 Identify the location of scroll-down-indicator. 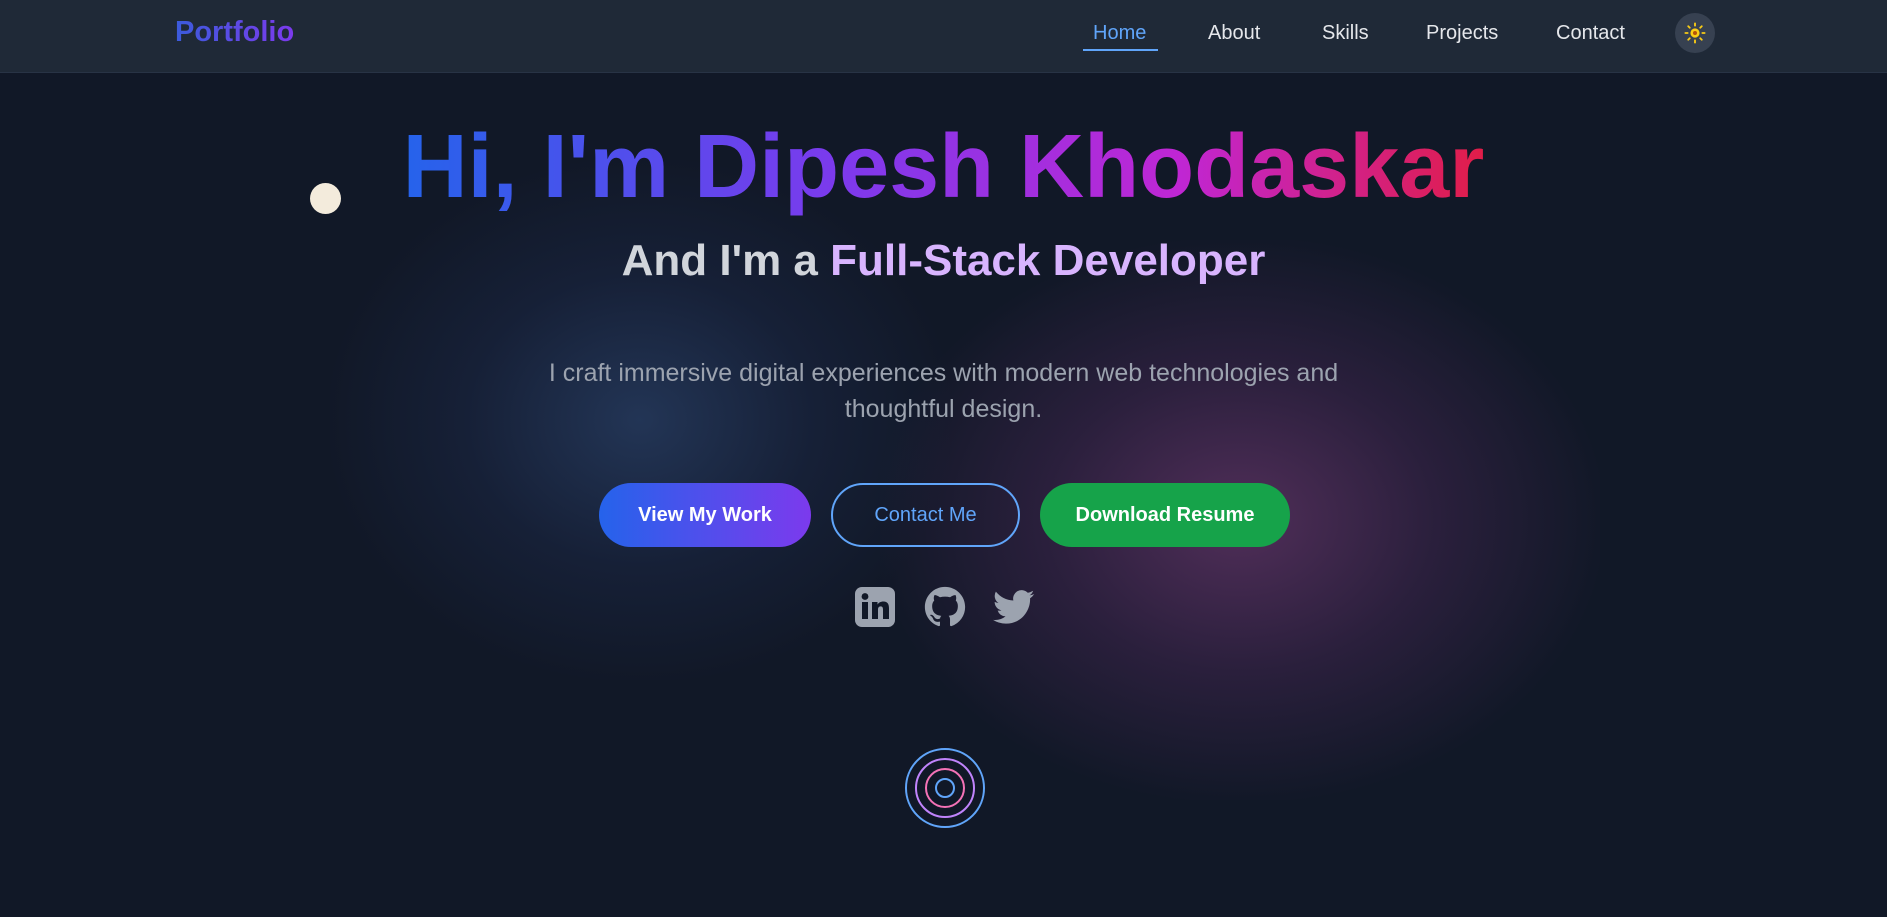
(945, 788).